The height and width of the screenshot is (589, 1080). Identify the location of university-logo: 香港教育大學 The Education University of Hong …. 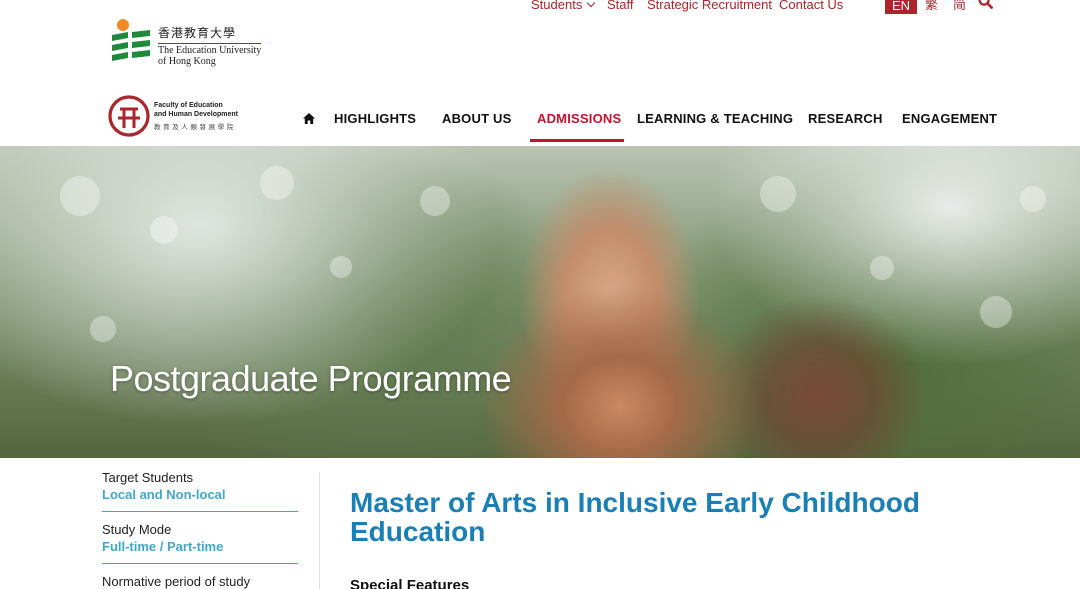
(195, 44).